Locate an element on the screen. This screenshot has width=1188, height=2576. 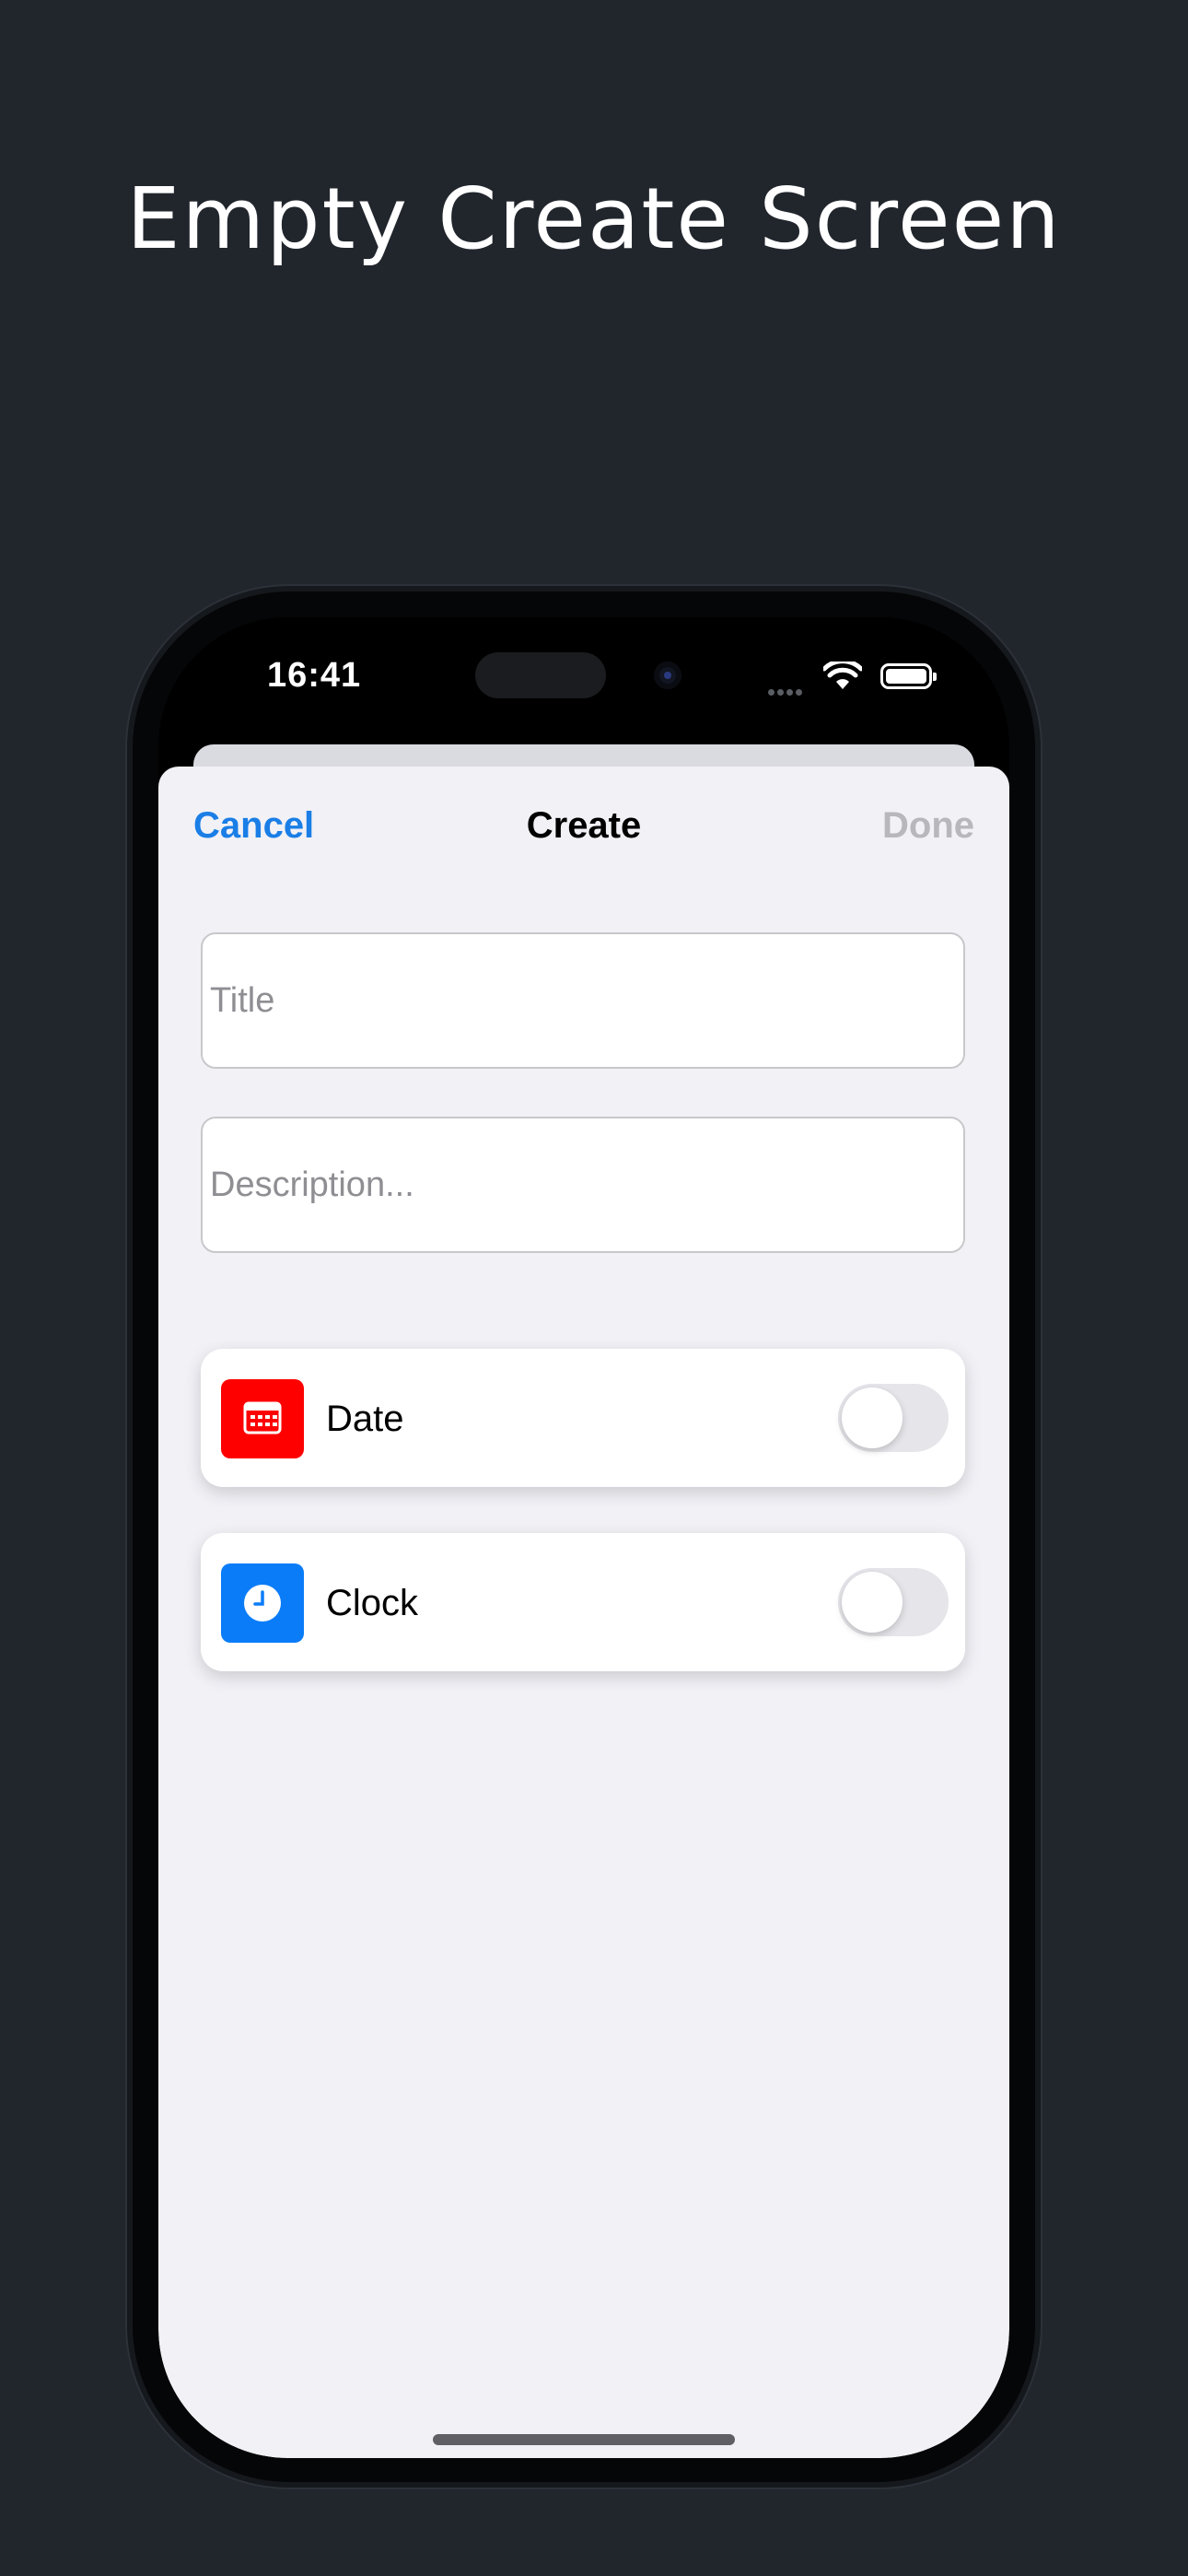
clock-icon is located at coordinates (262, 1603).